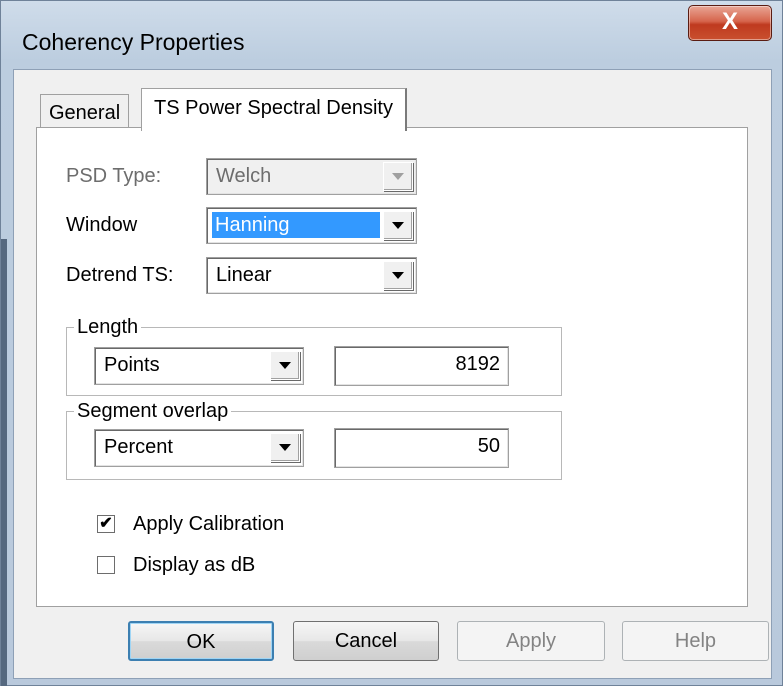 This screenshot has width=783, height=686. Describe the element at coordinates (102, 225) in the screenshot. I see `window-label: Window` at that location.